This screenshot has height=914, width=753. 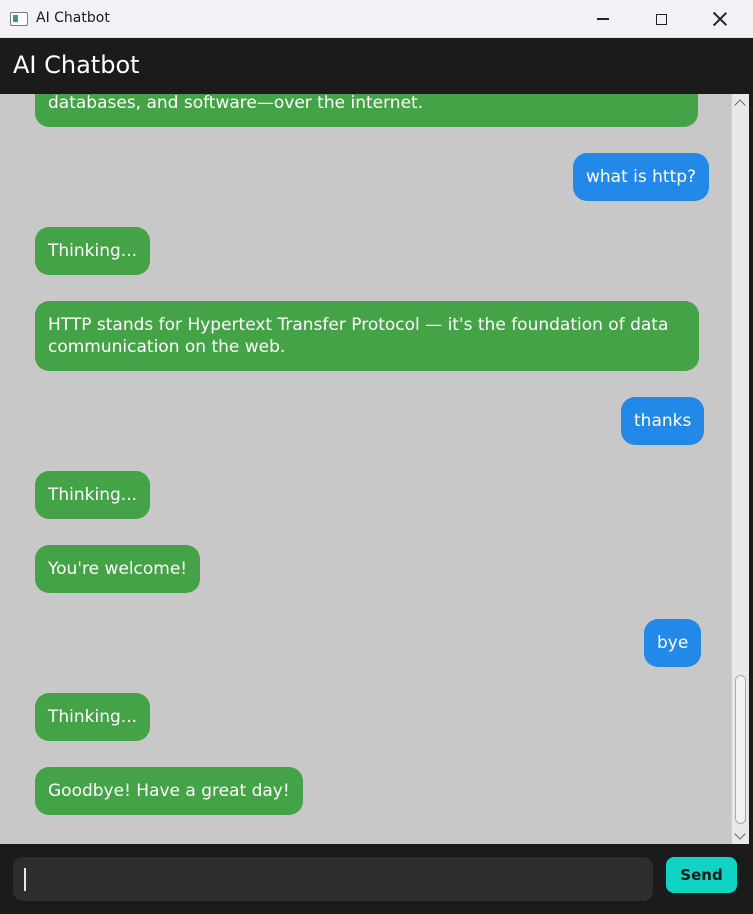 I want to click on maximize-icon, so click(x=661, y=19).